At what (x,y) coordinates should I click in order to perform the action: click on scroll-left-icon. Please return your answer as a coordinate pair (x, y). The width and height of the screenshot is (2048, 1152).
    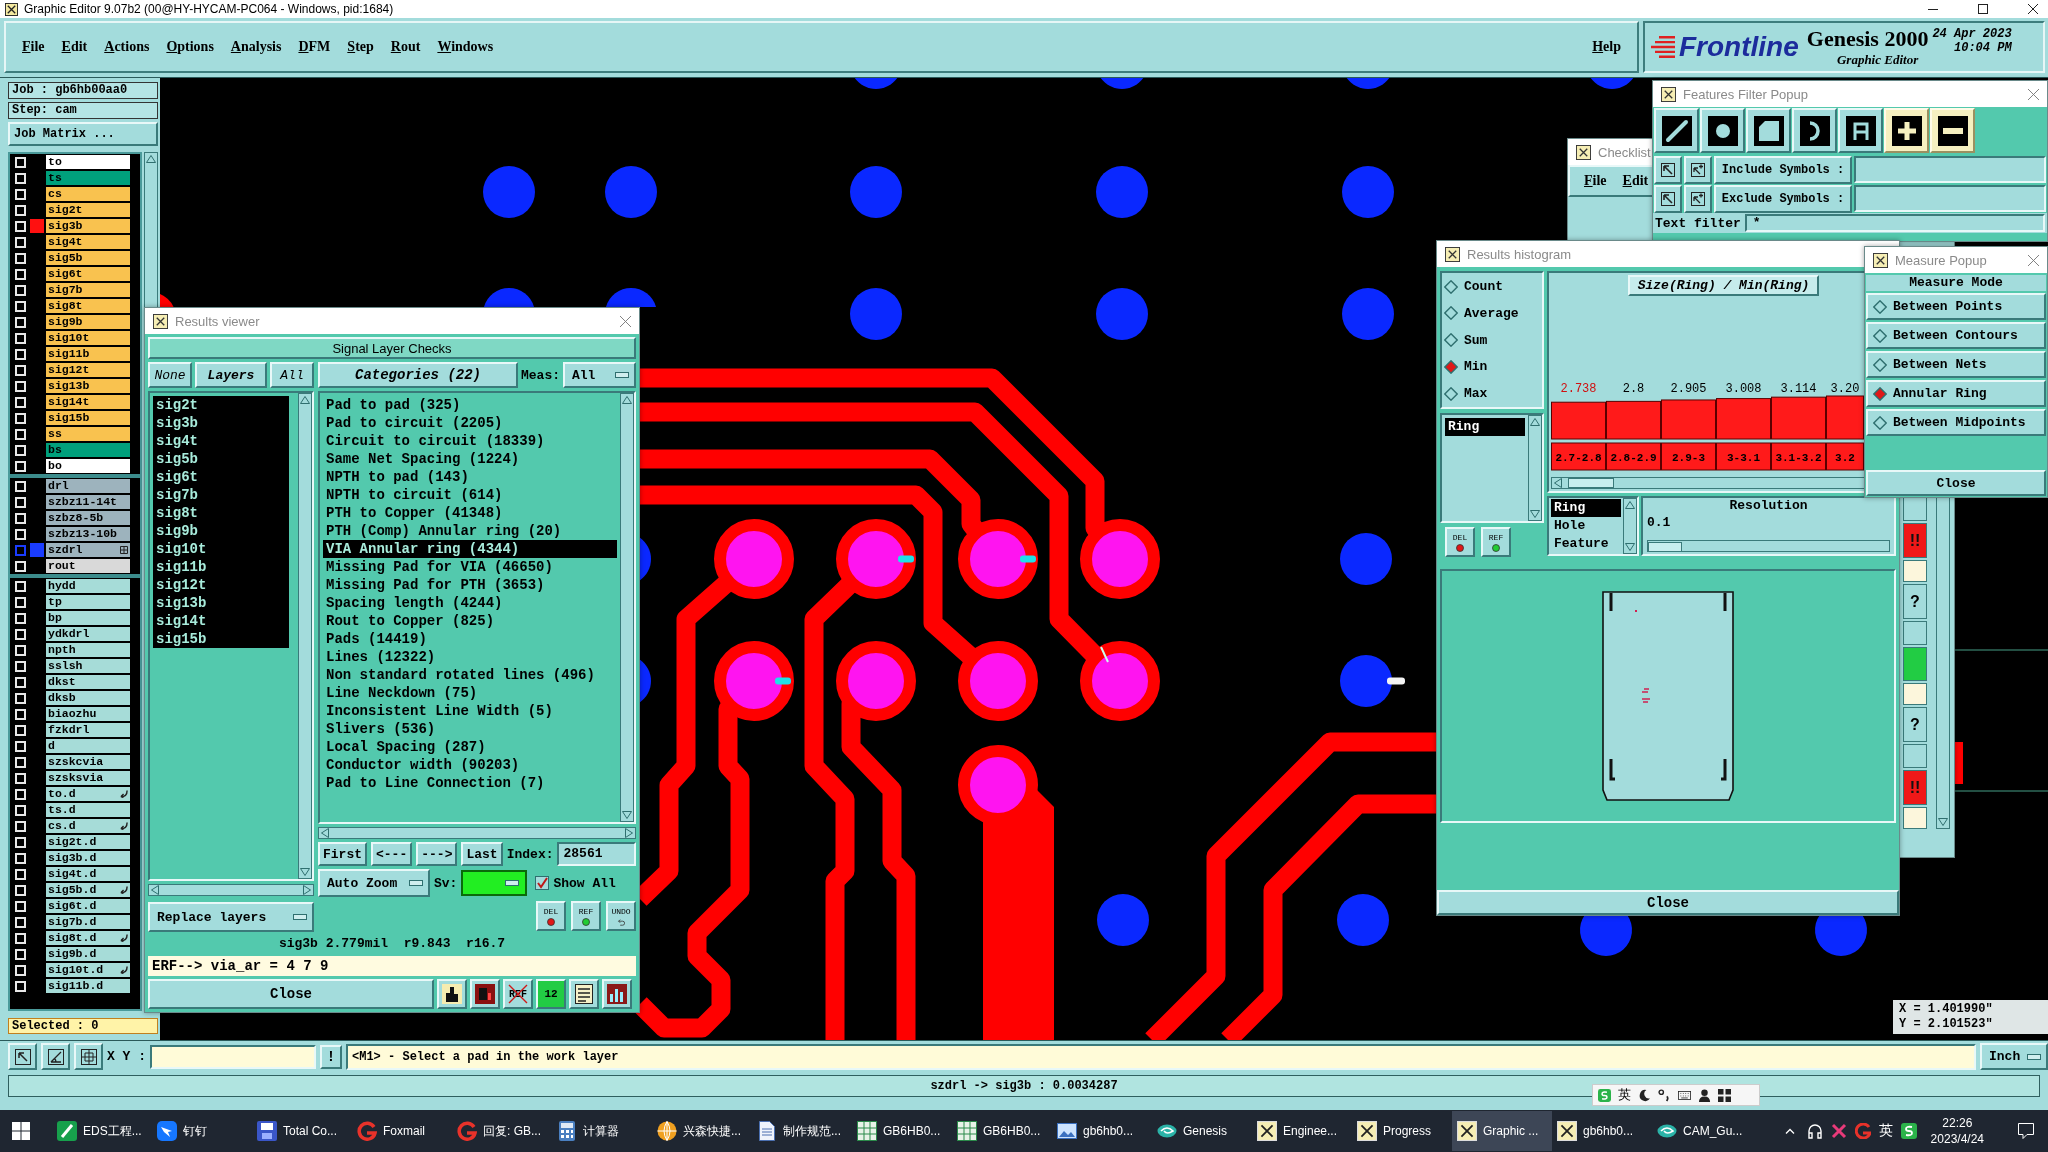
    Looking at the image, I should click on (325, 833).